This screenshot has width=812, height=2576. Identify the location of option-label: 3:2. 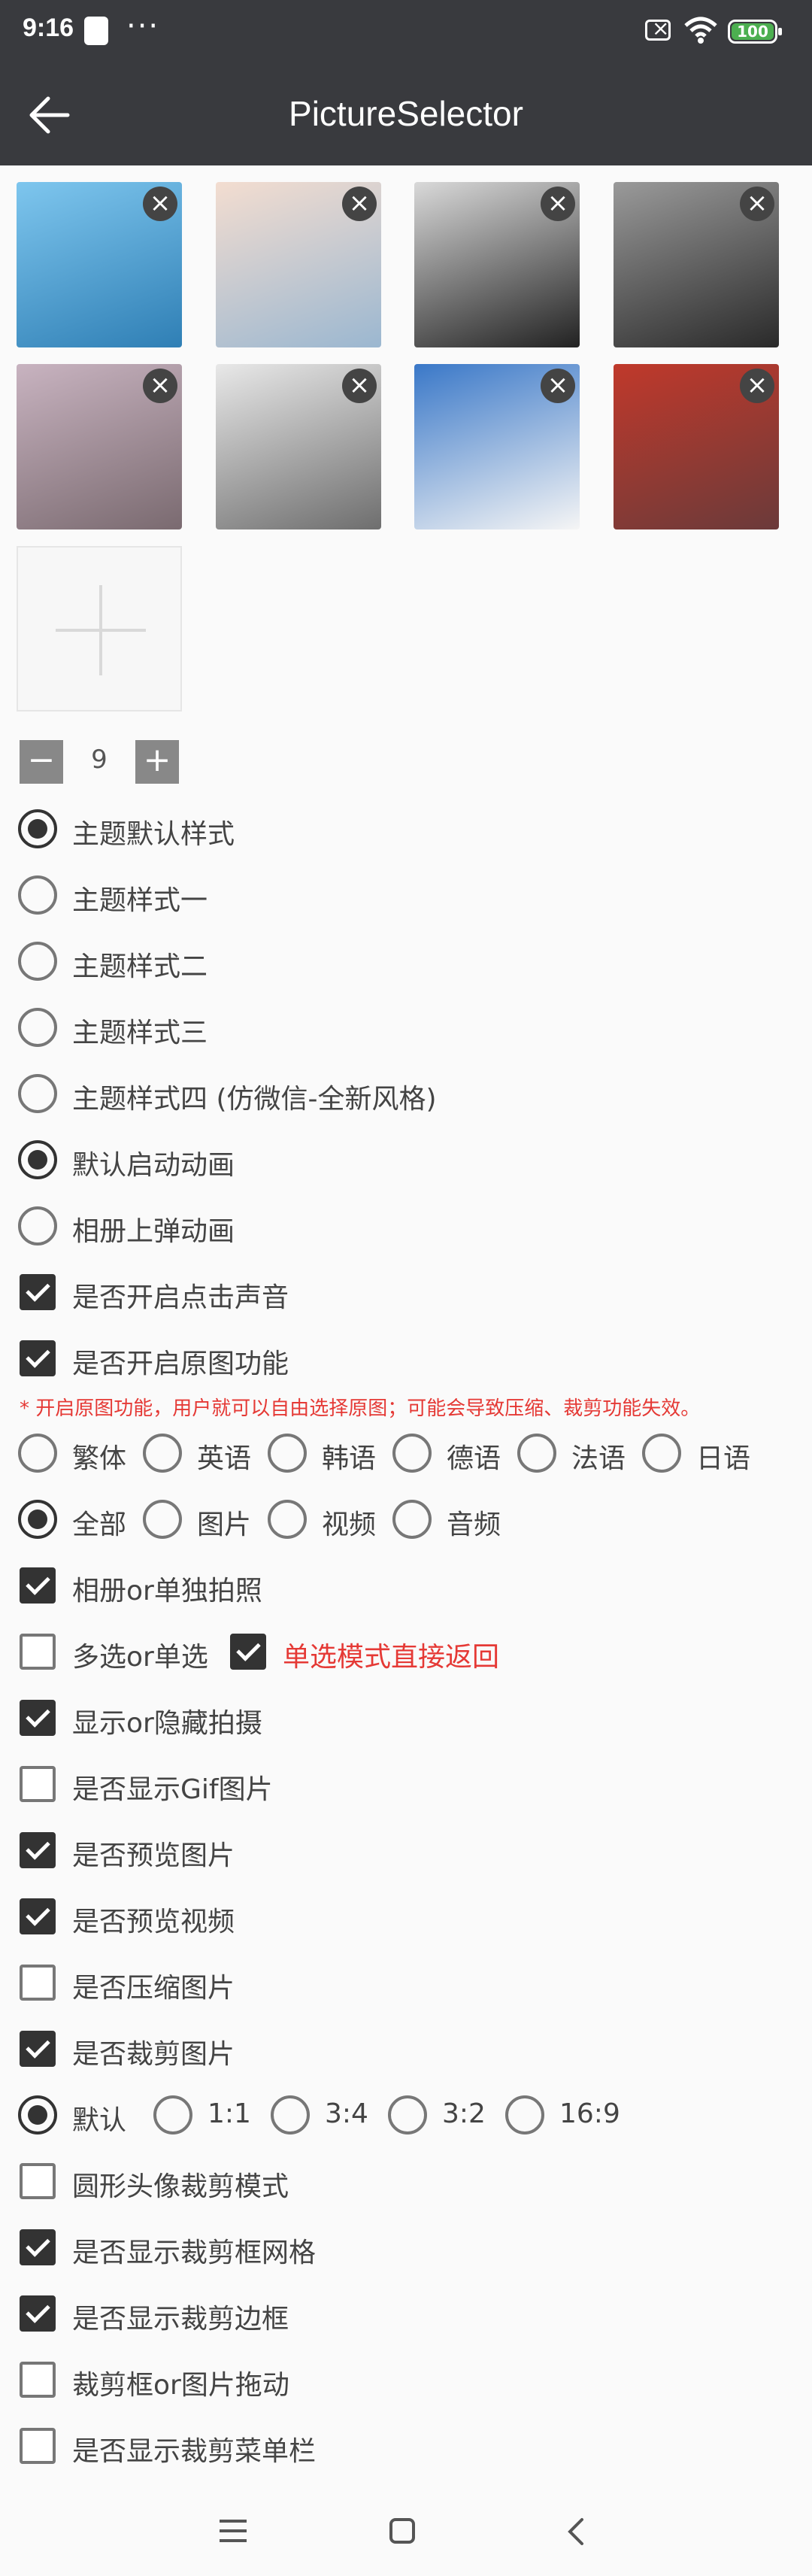
(464, 2113).